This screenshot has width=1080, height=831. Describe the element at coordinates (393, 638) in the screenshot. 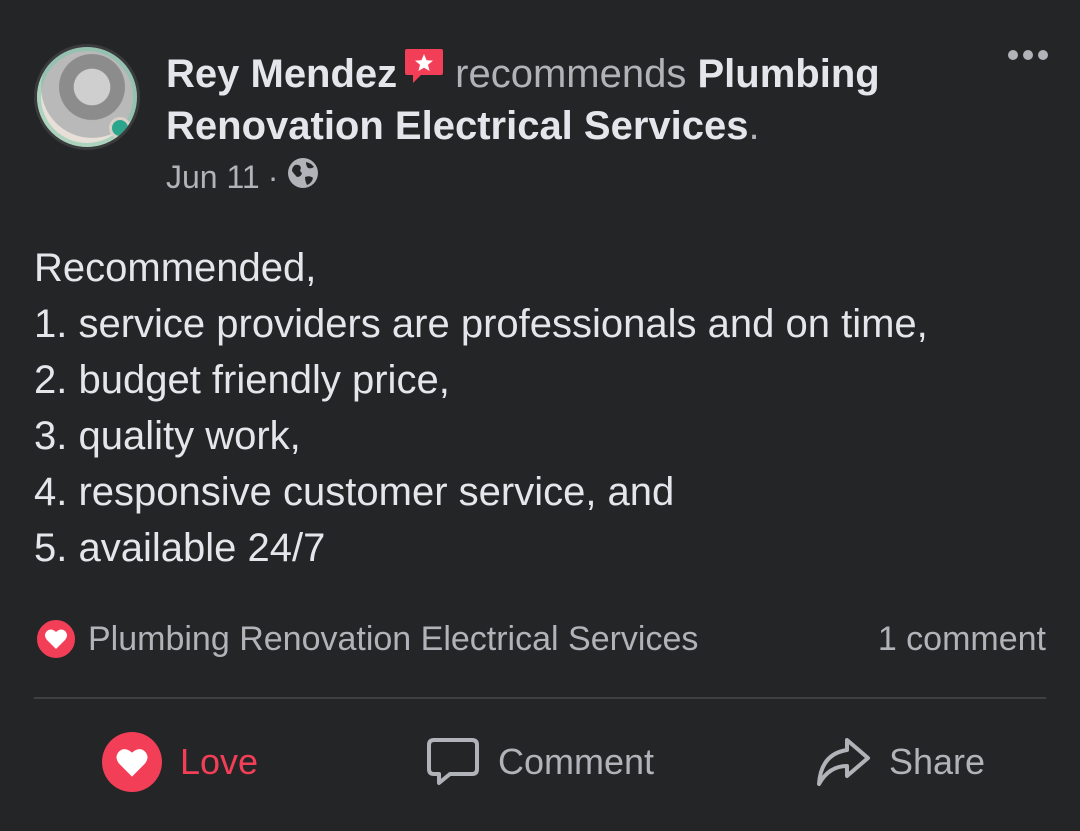

I see `reactor-name: Plumbing Renovation Electrical Services` at that location.